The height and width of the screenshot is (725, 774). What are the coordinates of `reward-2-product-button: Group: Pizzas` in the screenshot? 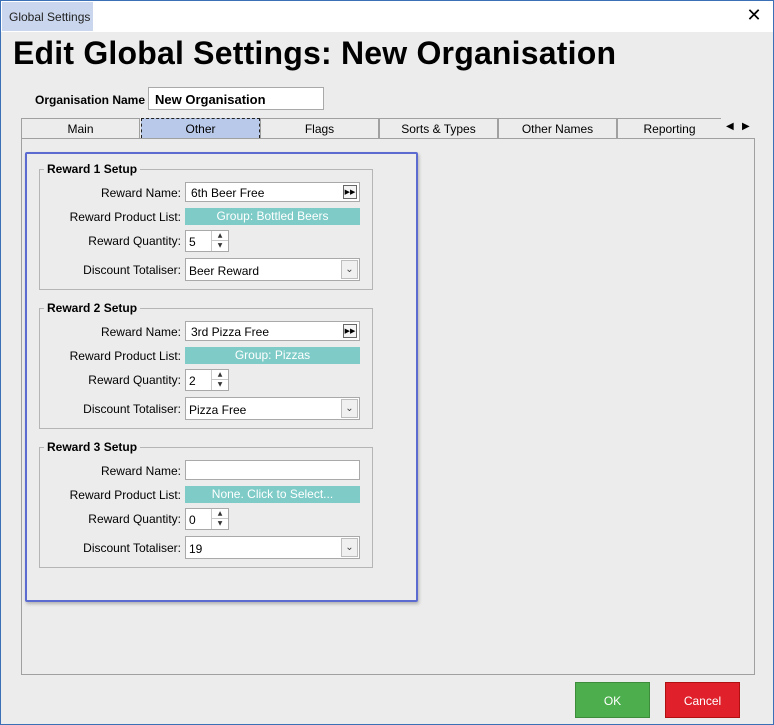 It's located at (272, 355).